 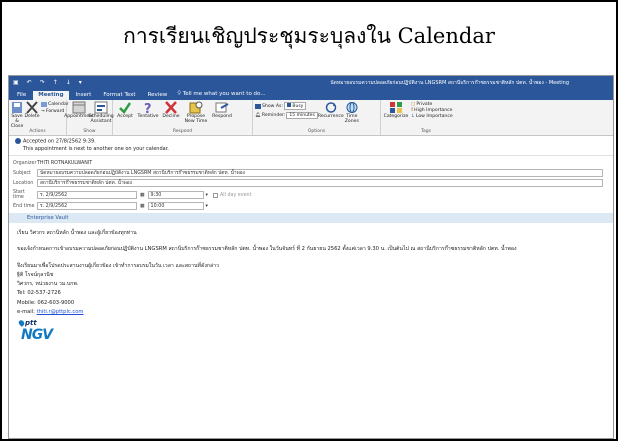 I want to click on categorize-icon, so click(x=396, y=107).